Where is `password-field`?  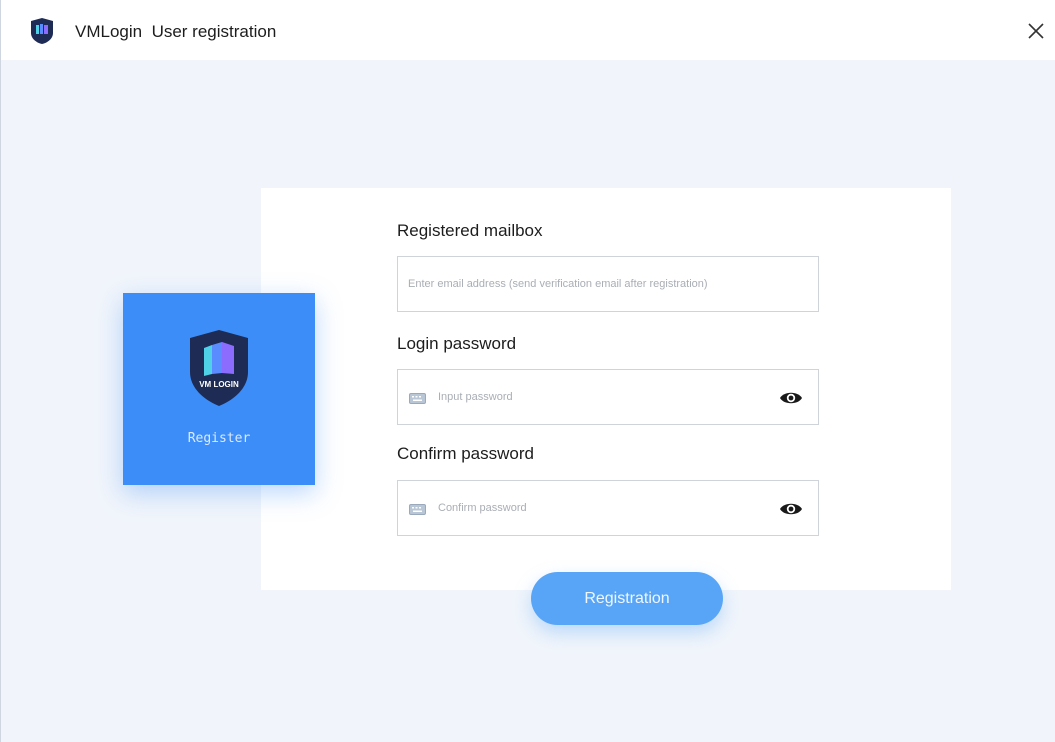 password-field is located at coordinates (608, 397).